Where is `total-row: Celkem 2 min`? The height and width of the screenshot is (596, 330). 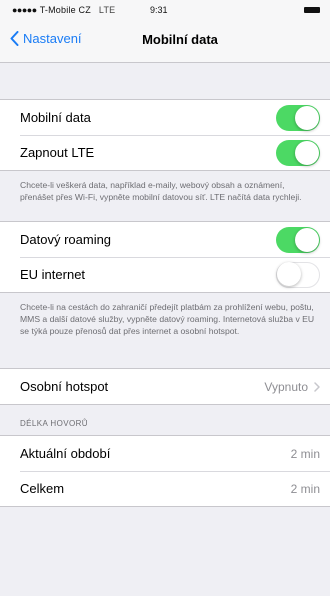 total-row: Celkem 2 min is located at coordinates (165, 488).